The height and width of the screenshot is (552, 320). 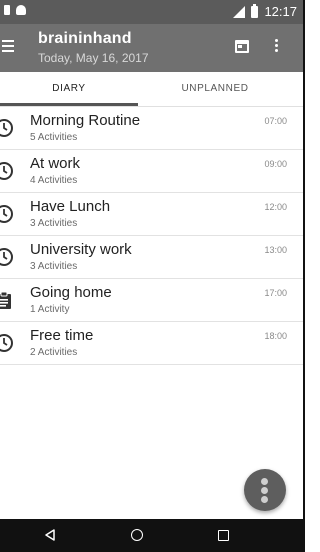 What do you see at coordinates (54, 352) in the screenshot?
I see `activity-count: 2 Activities` at bounding box center [54, 352].